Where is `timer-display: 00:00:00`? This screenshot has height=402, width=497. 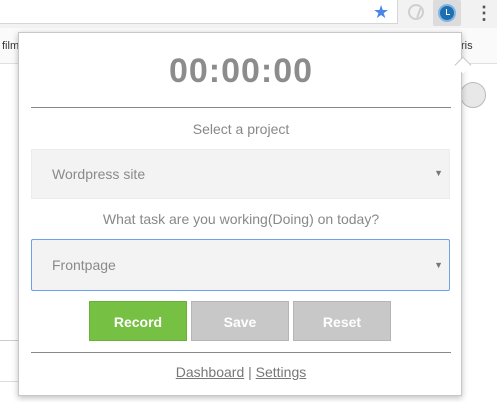 timer-display: 00:00:00 is located at coordinates (241, 71).